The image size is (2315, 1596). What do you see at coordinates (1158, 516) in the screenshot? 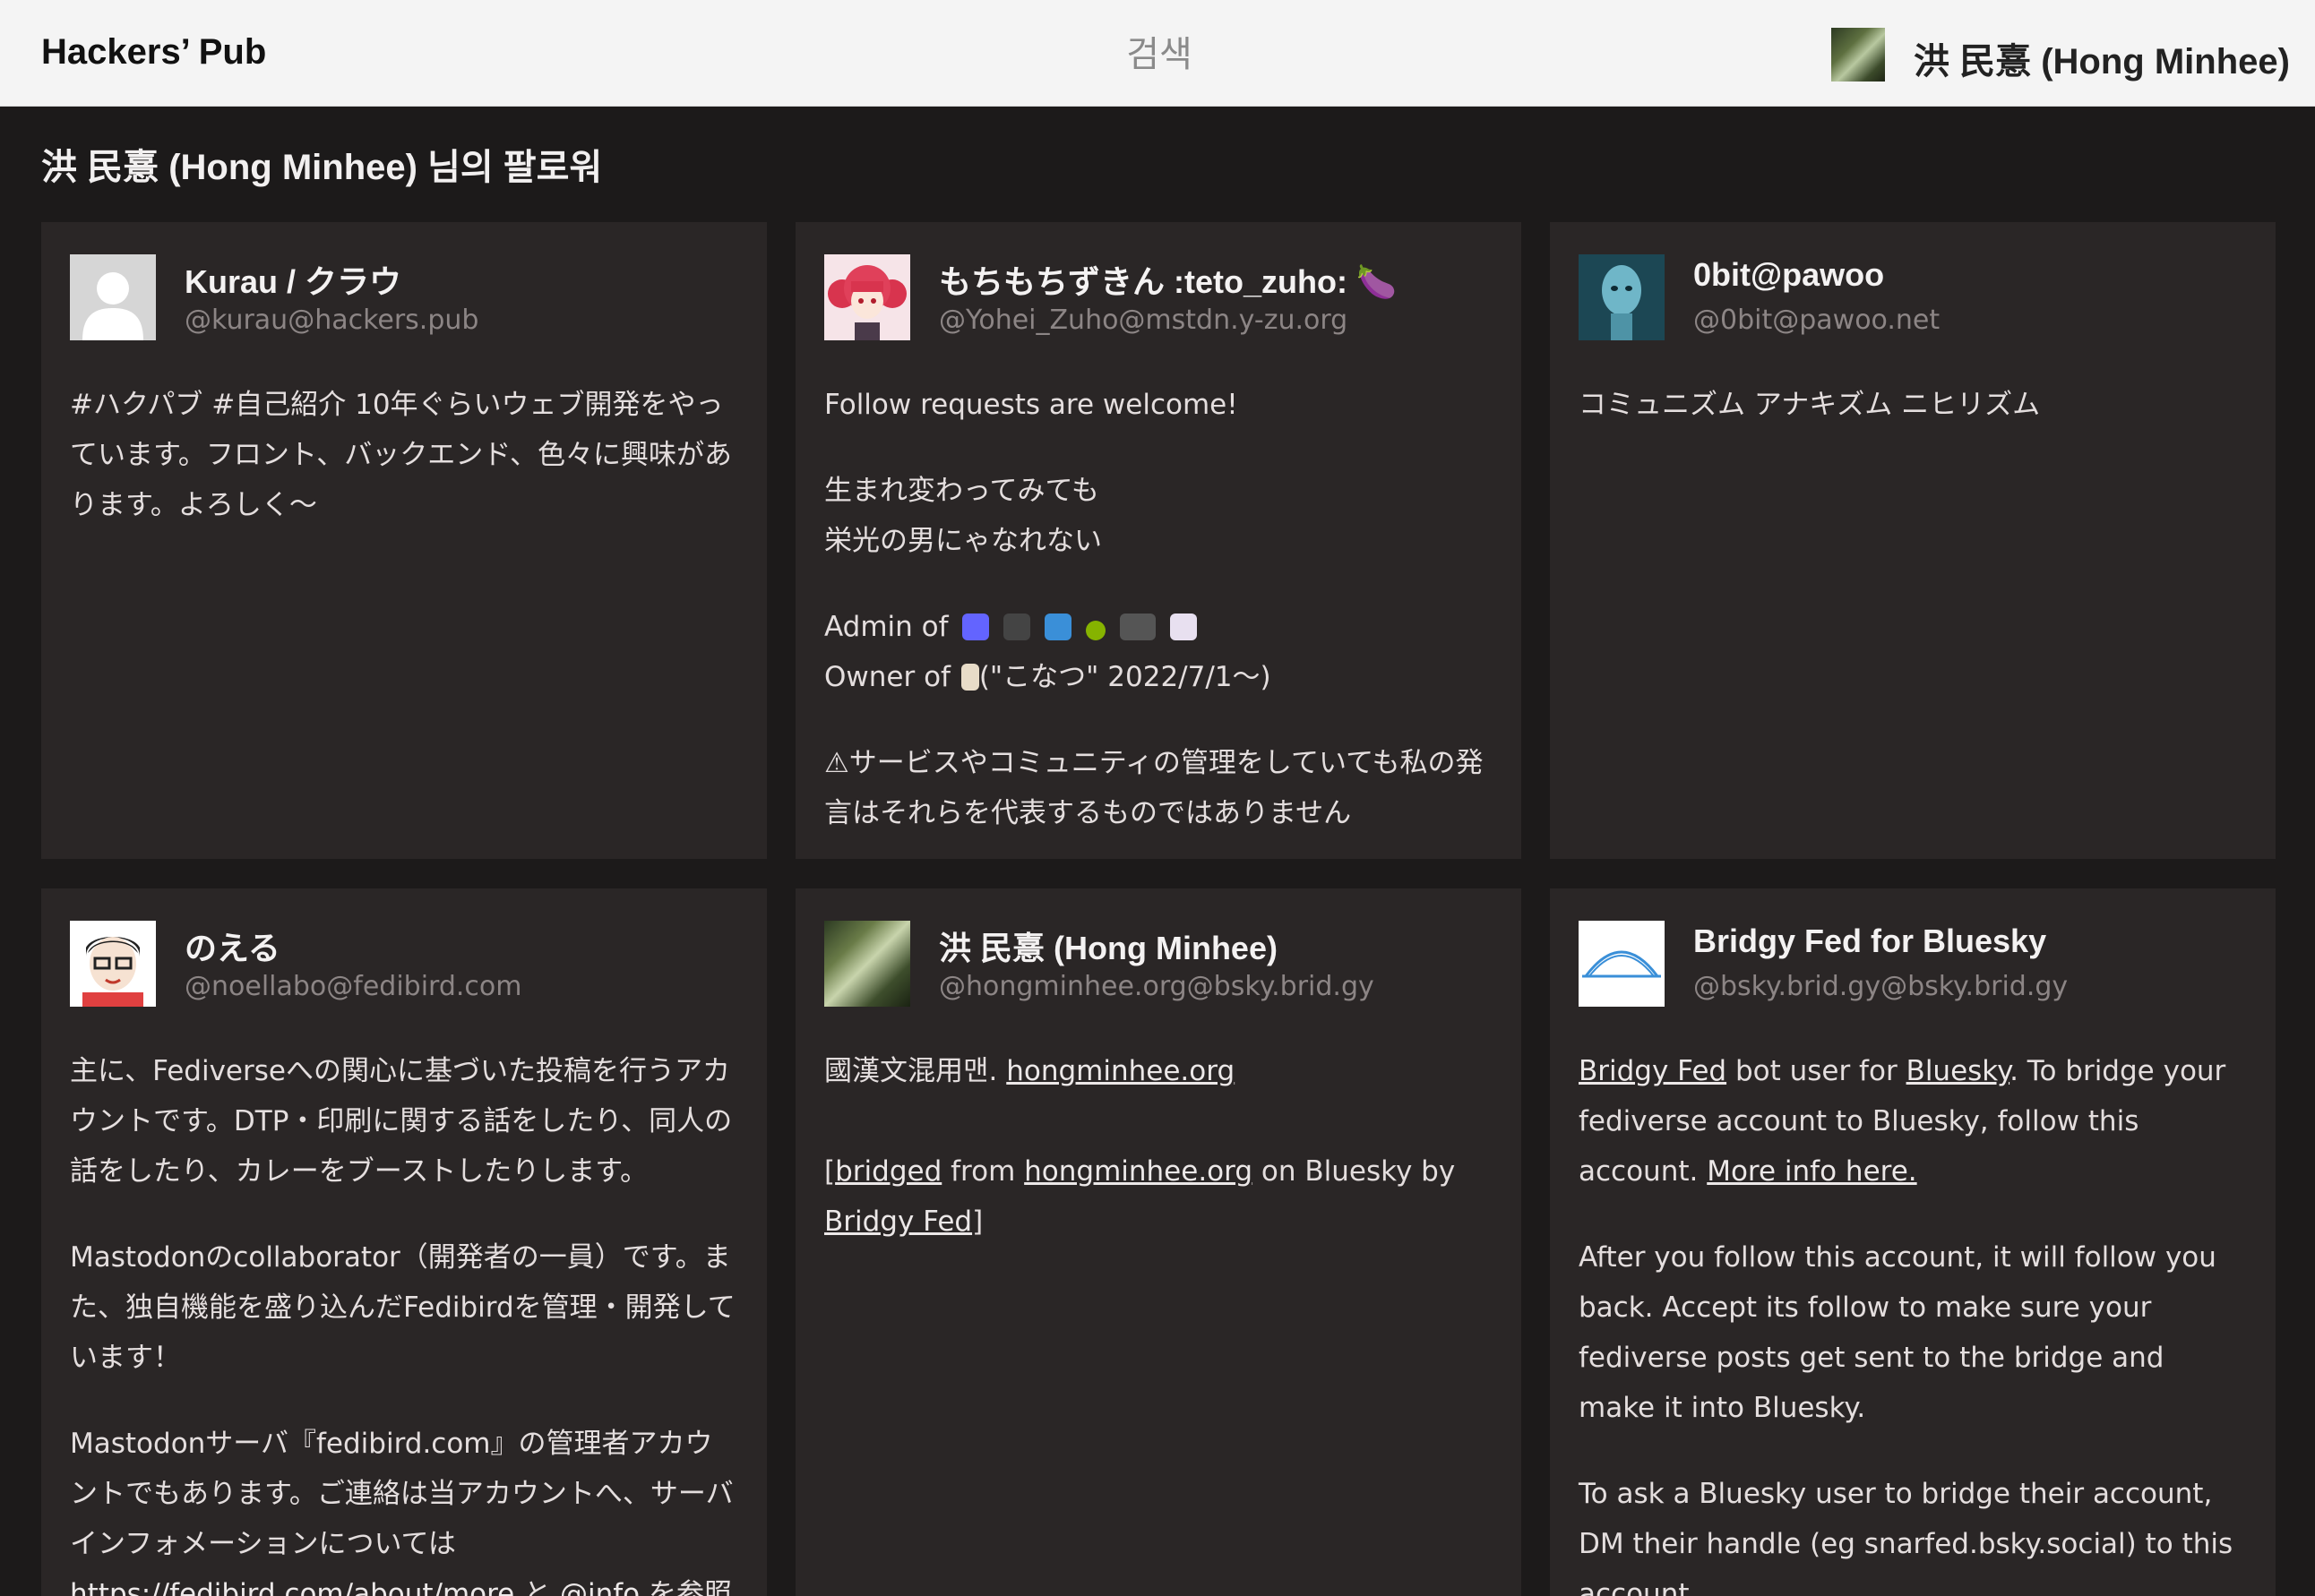
I see `bio-paragraph: 生まれ変わってみても 栄光の男にゃなれない` at bounding box center [1158, 516].